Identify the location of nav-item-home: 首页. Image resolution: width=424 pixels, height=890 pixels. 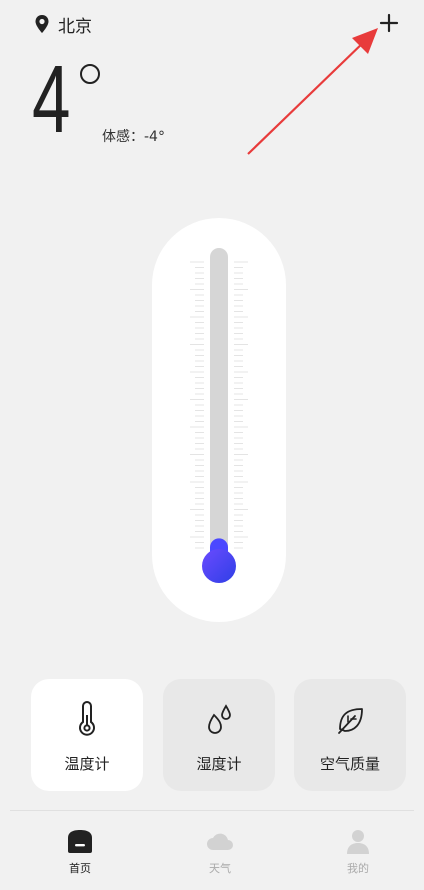
(80, 852).